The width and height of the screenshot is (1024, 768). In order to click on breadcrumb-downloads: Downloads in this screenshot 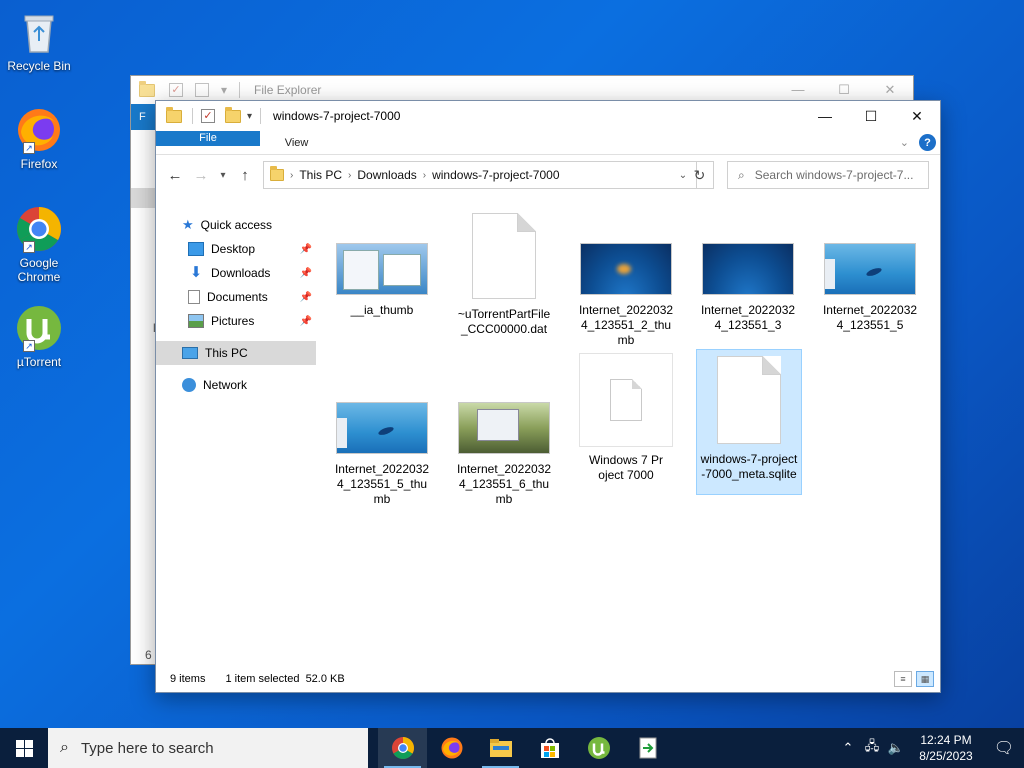, I will do `click(386, 175)`.